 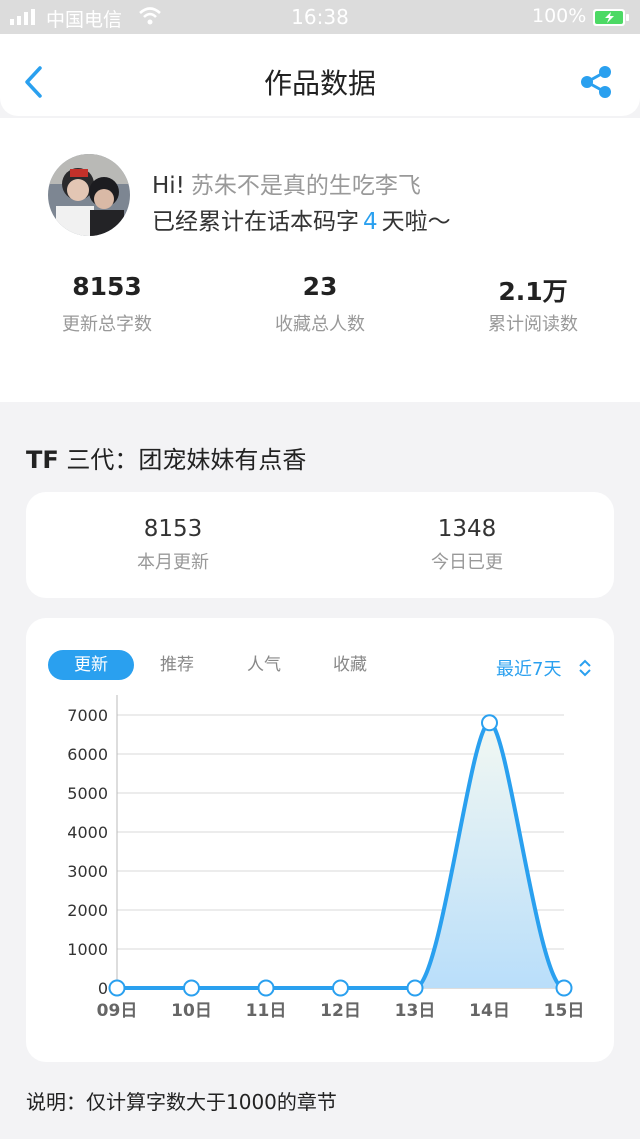 I want to click on x-tick-label: 09日, so click(x=117, y=1011).